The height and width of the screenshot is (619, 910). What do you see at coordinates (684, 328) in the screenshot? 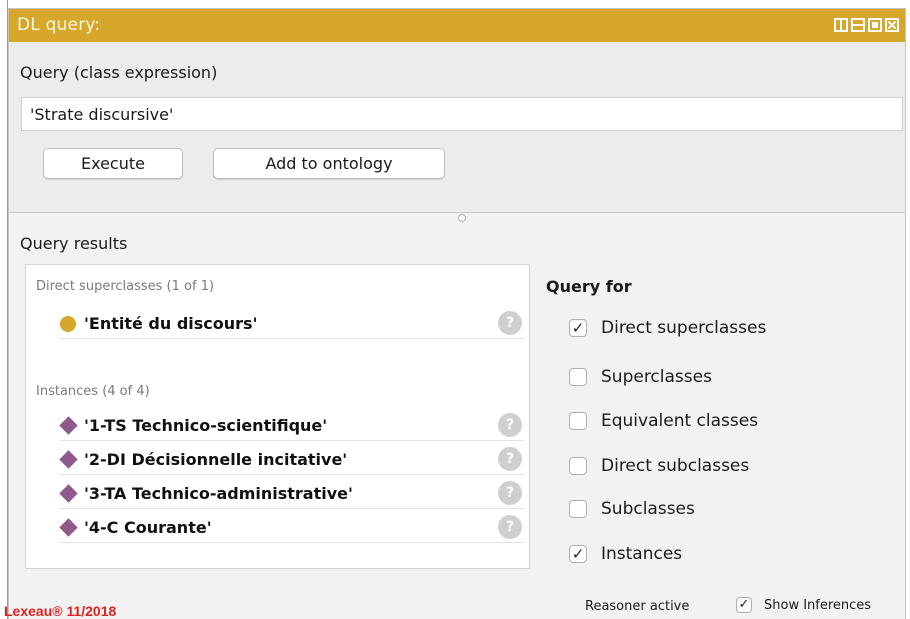
I see `option-label: Direct superclasses` at bounding box center [684, 328].